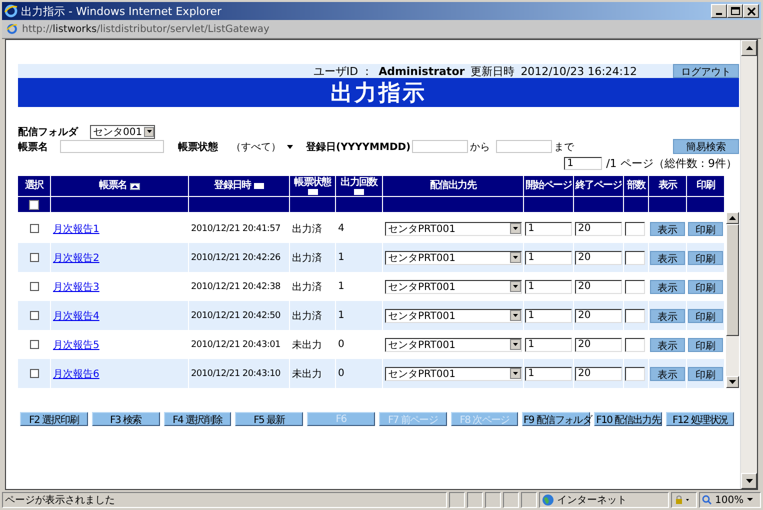  I want to click on column-header: 帳票状態, so click(312, 186).